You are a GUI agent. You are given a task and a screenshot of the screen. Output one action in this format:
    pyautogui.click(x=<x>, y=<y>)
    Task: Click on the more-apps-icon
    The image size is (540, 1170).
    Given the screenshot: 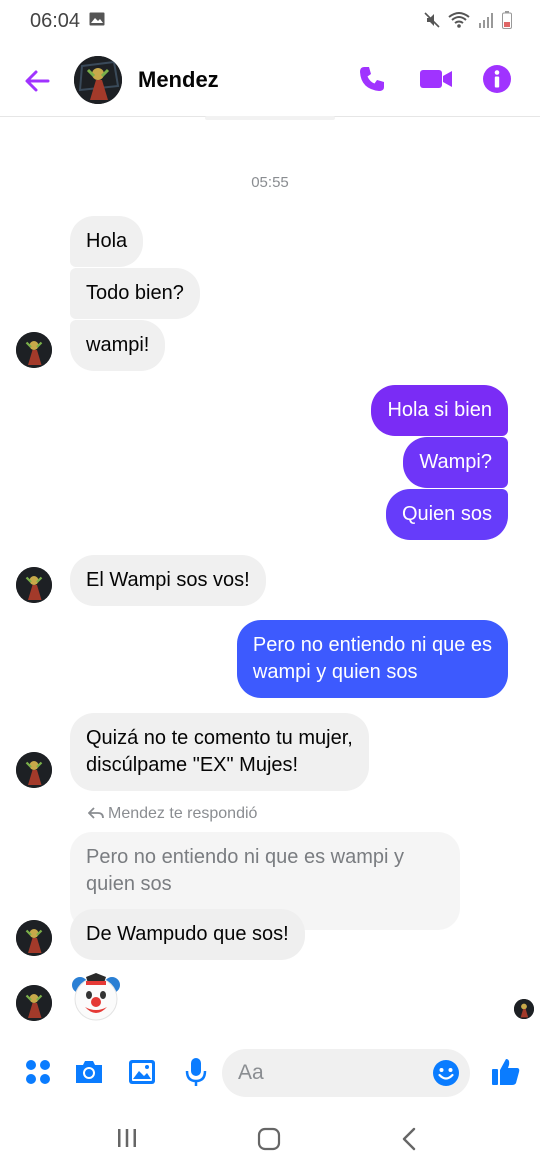 What is the action you would take?
    pyautogui.click(x=38, y=1072)
    